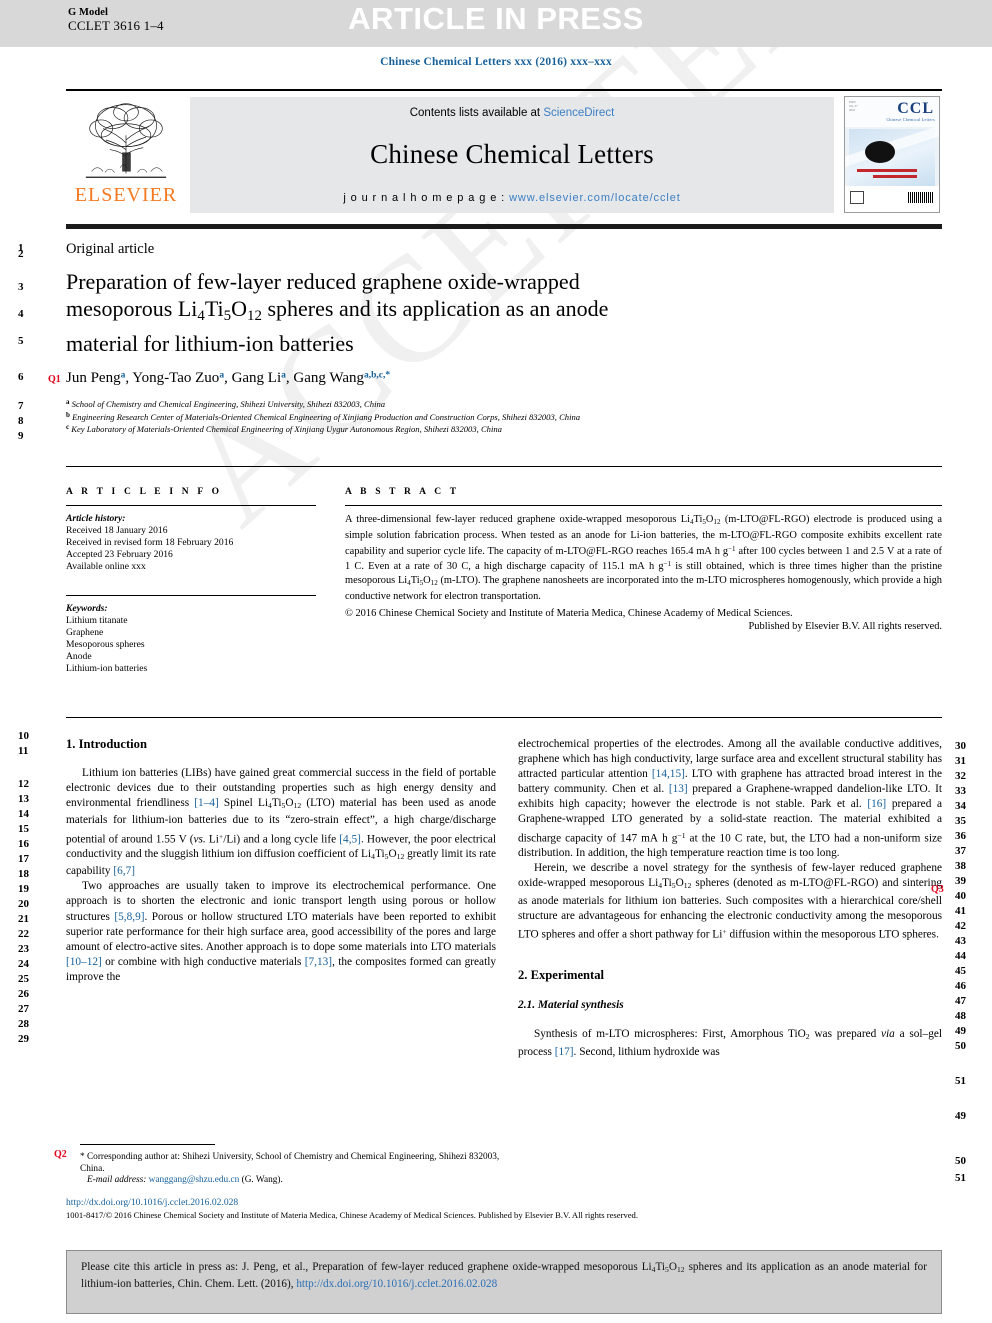 This screenshot has height=1323, width=992. I want to click on citation-ref: [4,5], so click(350, 839).